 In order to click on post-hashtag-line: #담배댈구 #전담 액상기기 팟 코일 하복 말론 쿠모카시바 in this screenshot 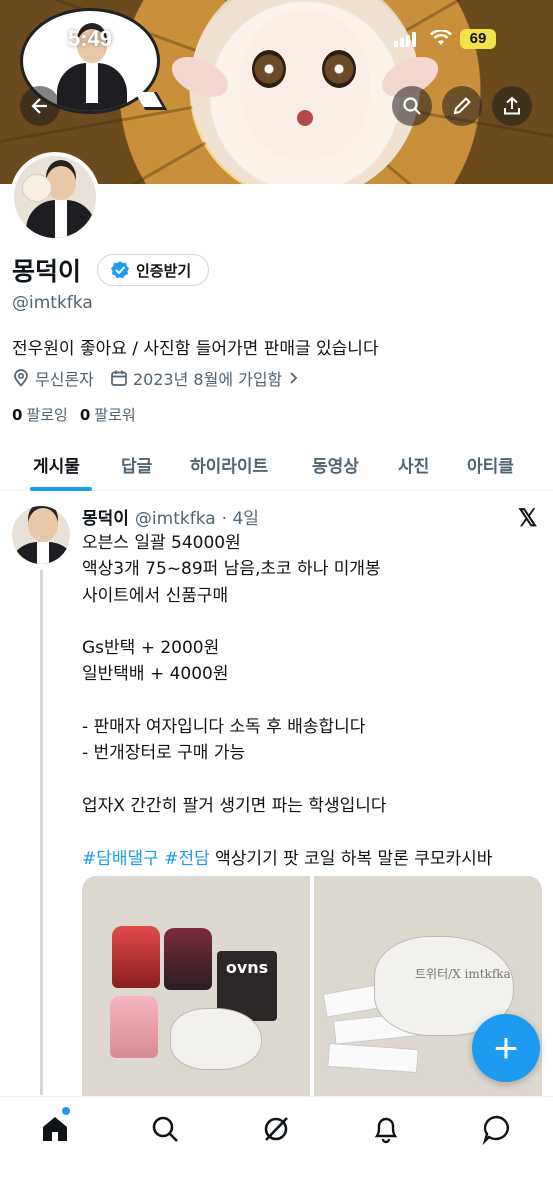, I will do `click(312, 859)`.